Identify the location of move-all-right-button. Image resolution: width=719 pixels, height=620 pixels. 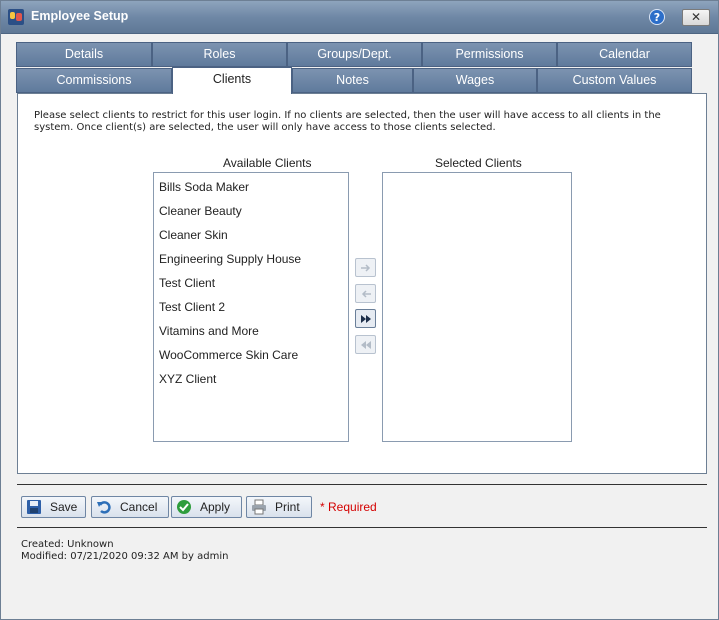
(365, 318).